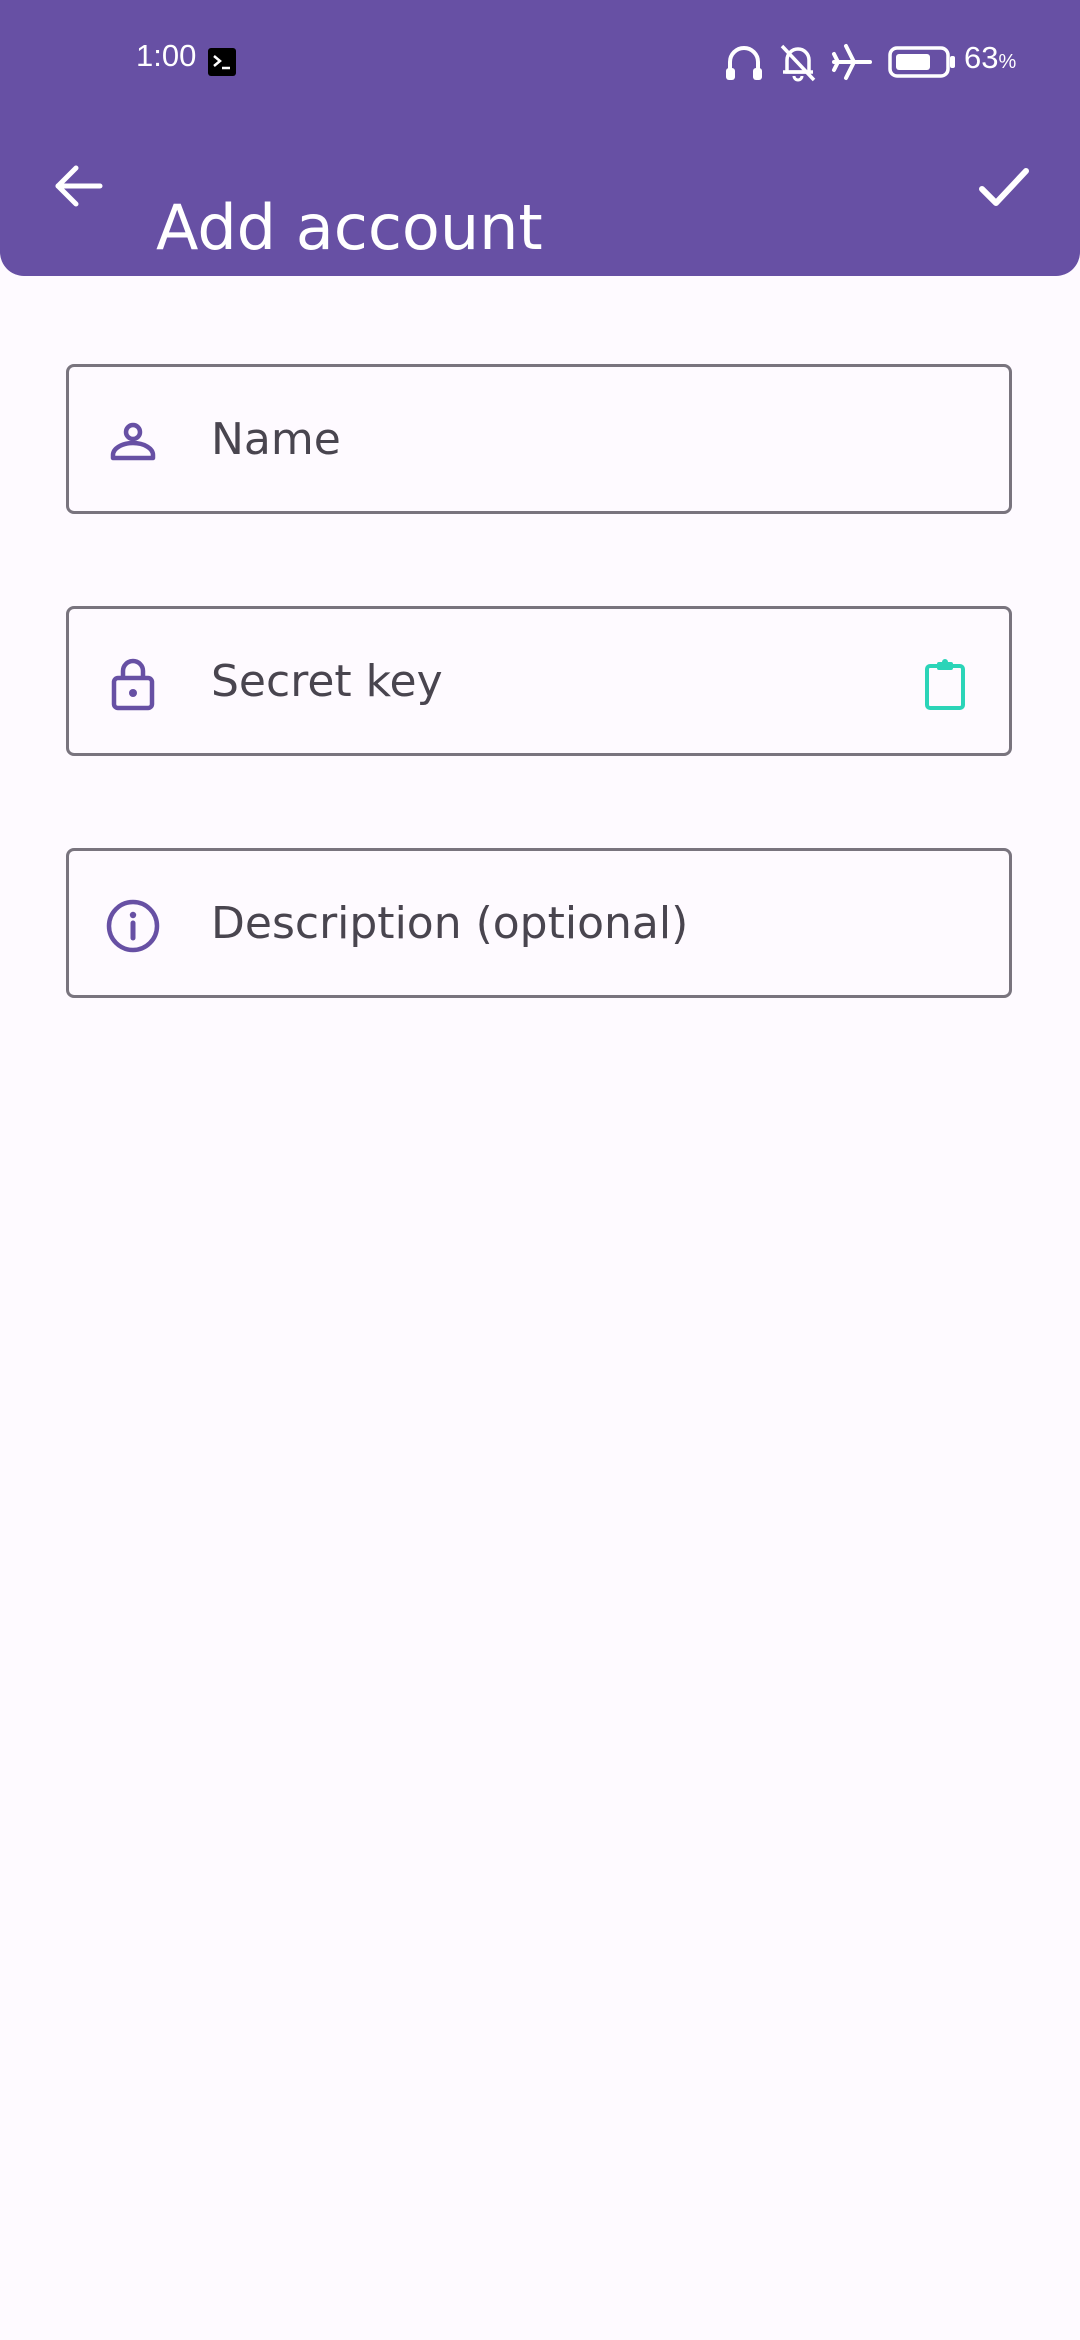 This screenshot has width=1080, height=2340. I want to click on headphones-icon, so click(744, 63).